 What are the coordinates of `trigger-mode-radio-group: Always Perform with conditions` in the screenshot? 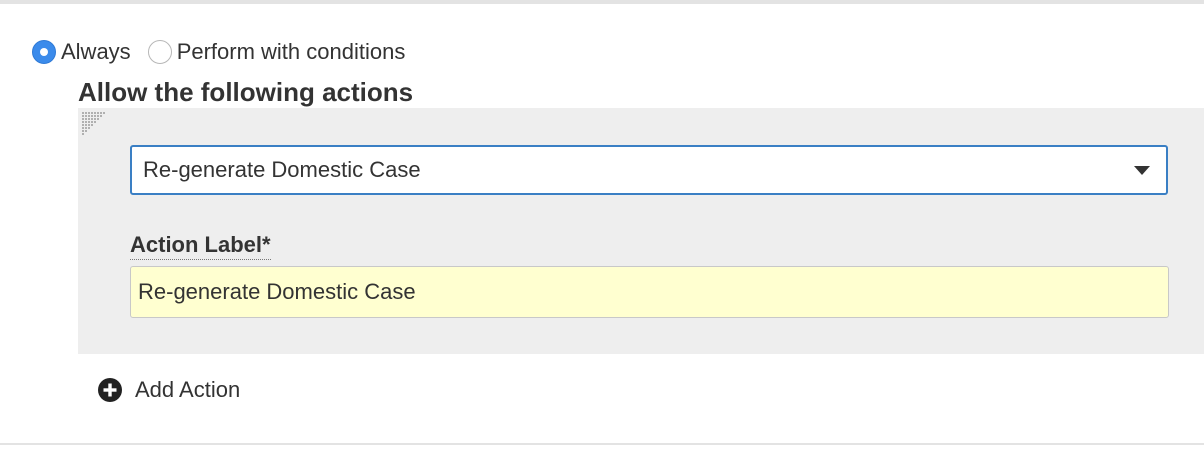 It's located at (218, 52).